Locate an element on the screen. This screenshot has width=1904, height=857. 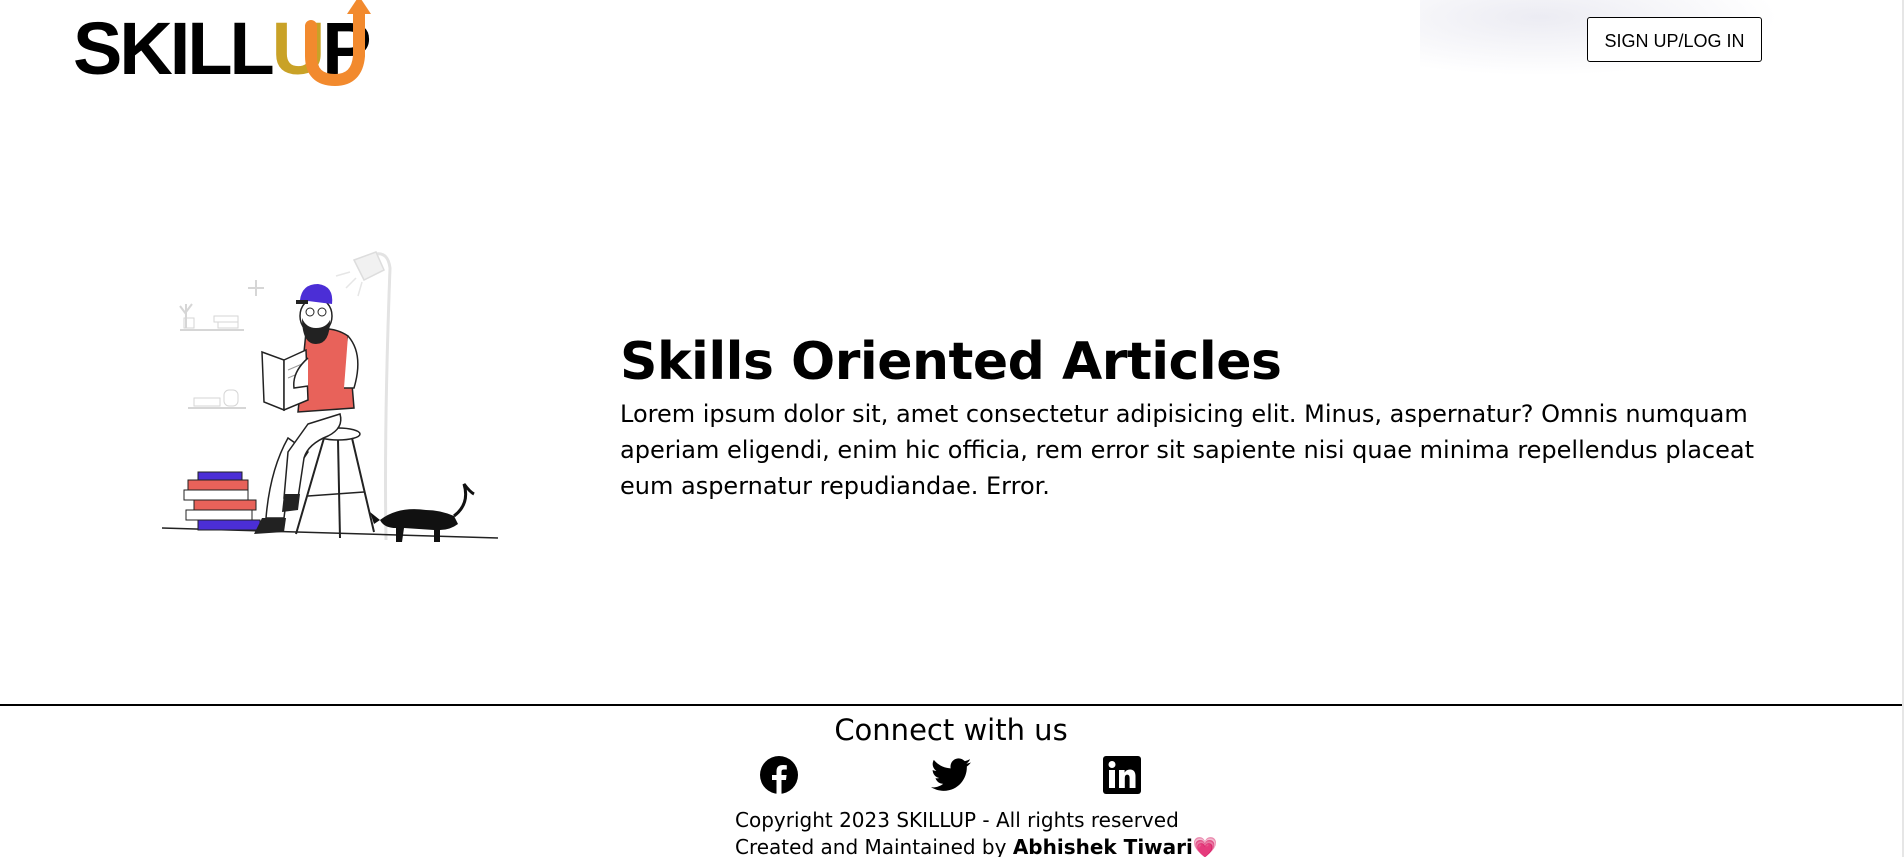
site-logo: SKILLUP is located at coordinates (222, 43).